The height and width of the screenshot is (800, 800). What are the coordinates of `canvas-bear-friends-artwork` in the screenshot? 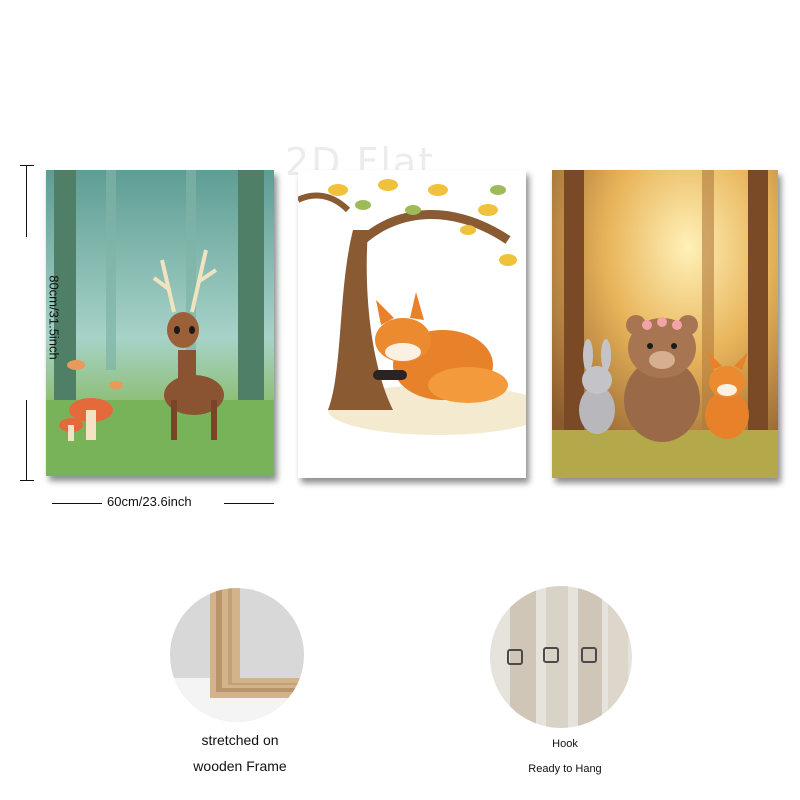 It's located at (665, 324).